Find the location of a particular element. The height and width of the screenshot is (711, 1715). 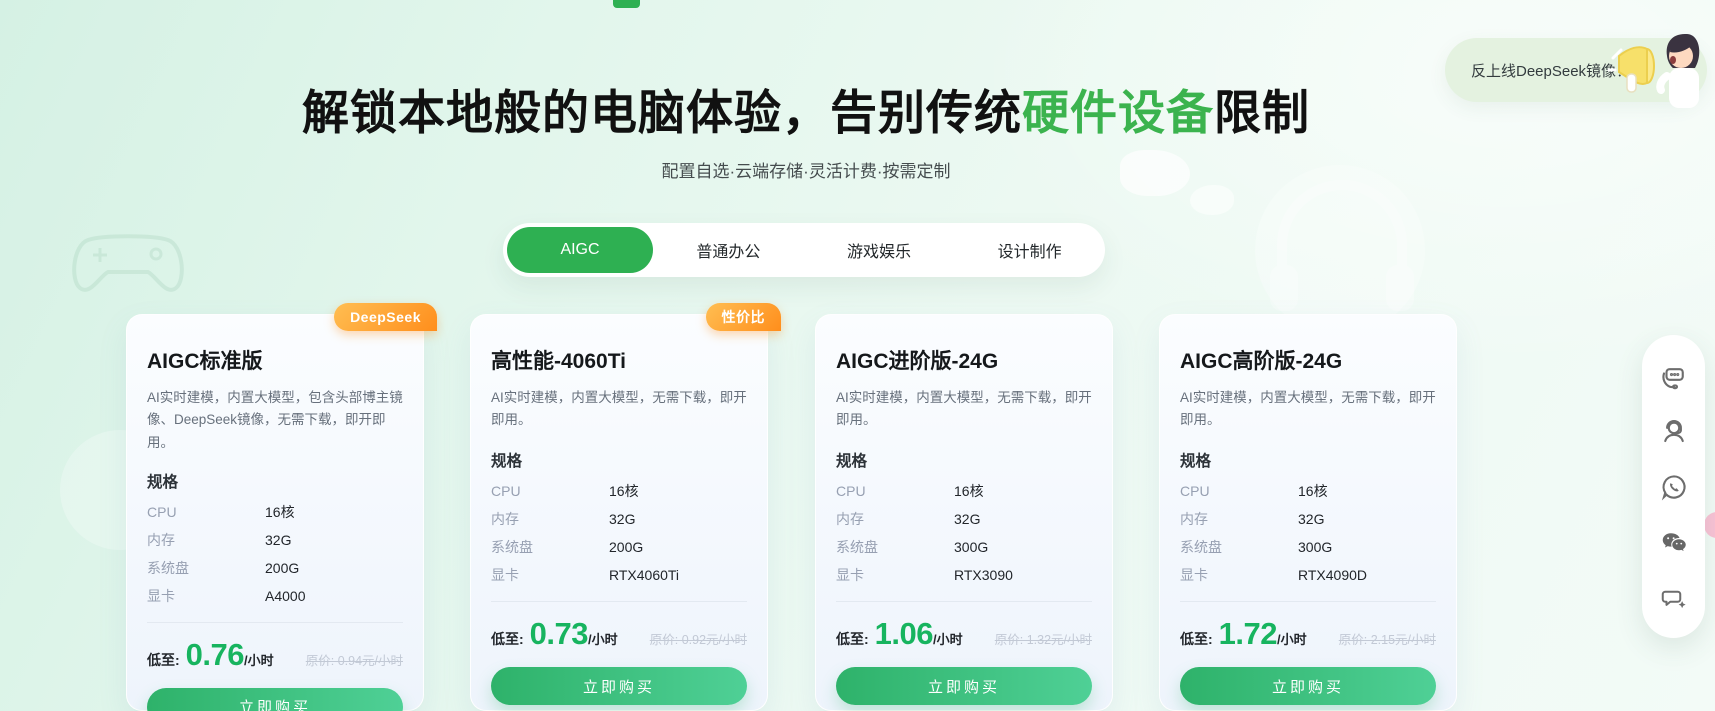

spec-value: RTX4090D is located at coordinates (1333, 575).